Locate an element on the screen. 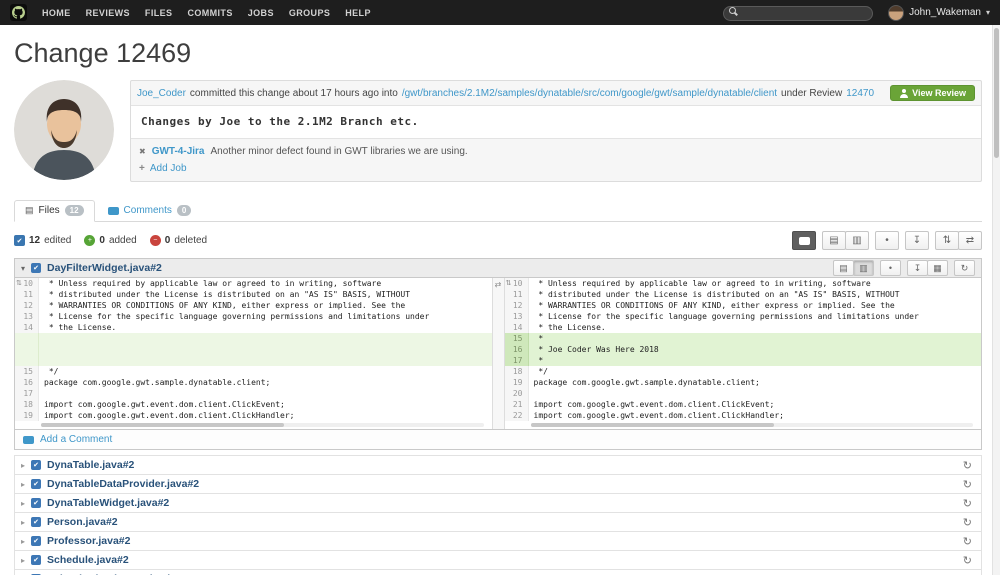 This screenshot has width=1000, height=575. file-row: ▸ ✔ DynaTableDataProvider.java#2 ↻ is located at coordinates (498, 484).